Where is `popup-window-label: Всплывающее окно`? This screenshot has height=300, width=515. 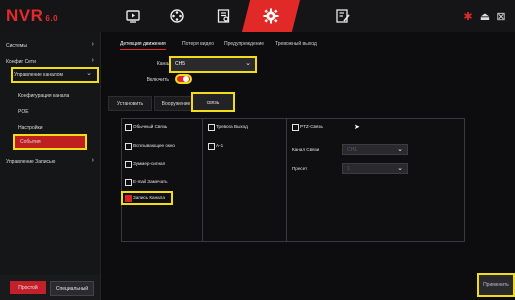
popup-window-label: Всплывающее окно is located at coordinates (154, 145).